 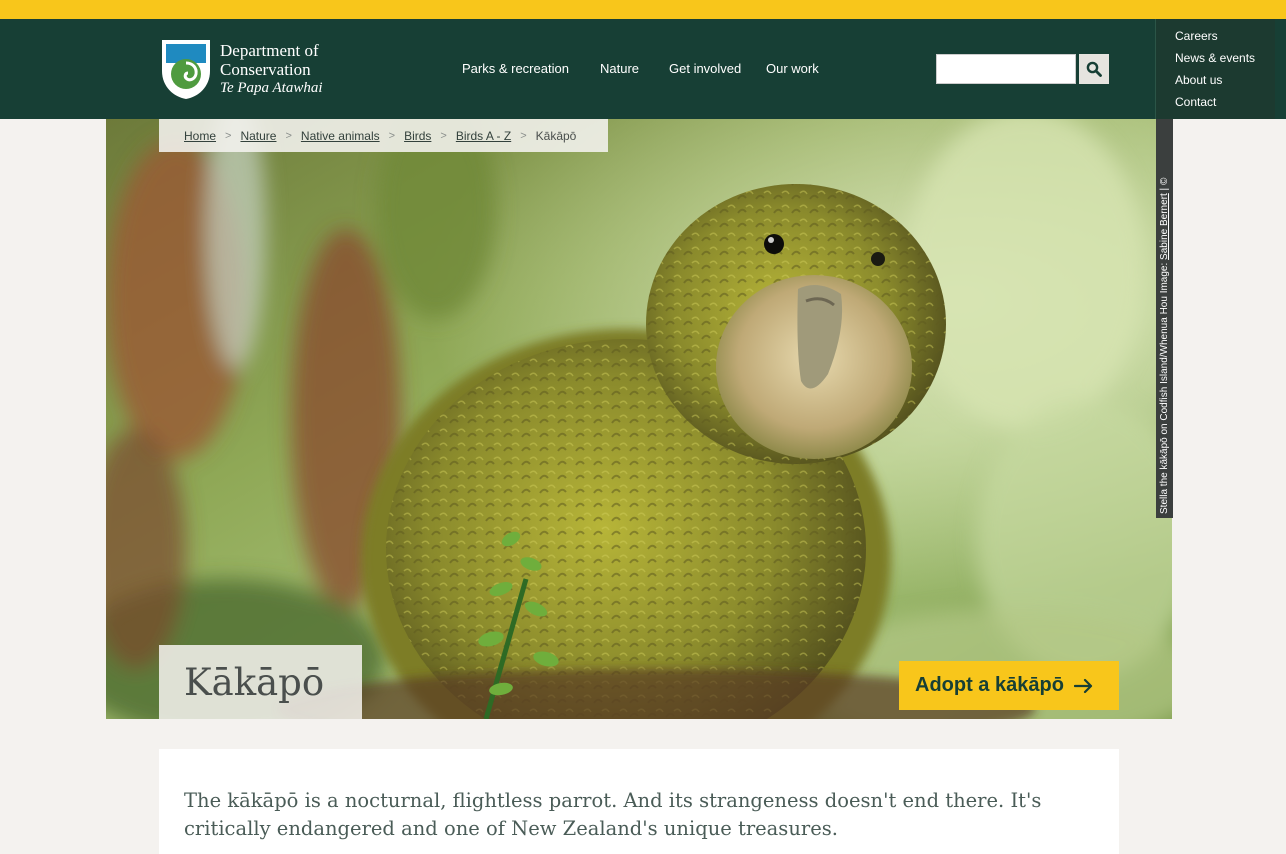 What do you see at coordinates (643, 9) in the screenshot?
I see `top-accent-strip` at bounding box center [643, 9].